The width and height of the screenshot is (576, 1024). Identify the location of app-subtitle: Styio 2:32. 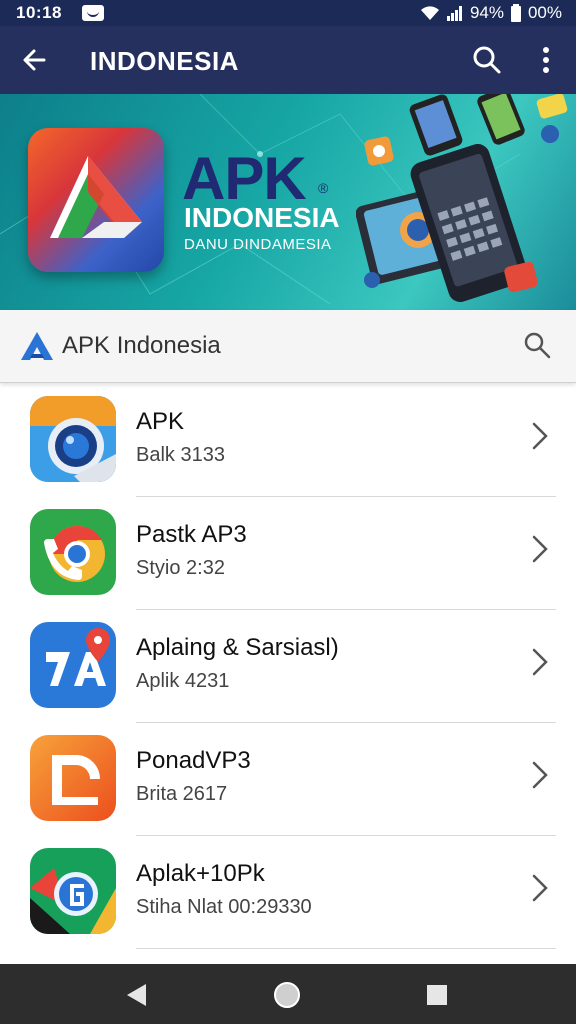
(180, 568).